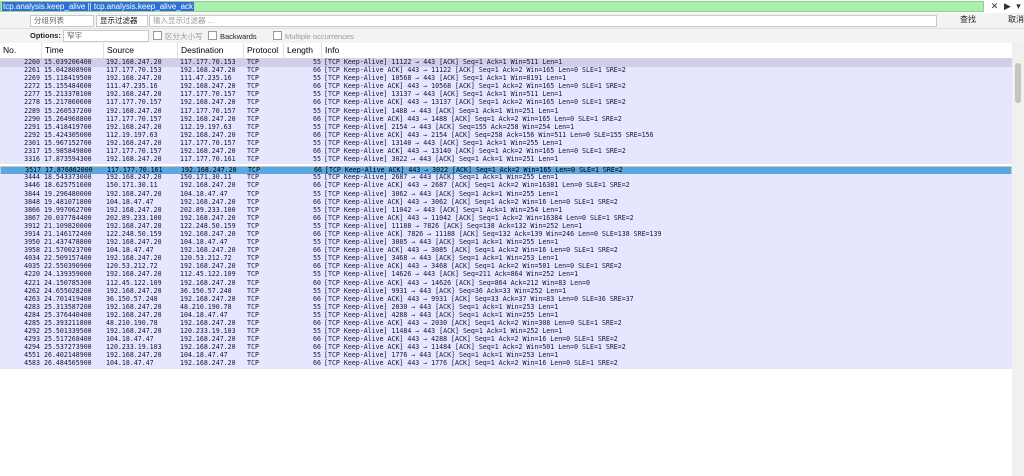 This screenshot has width=1024, height=476. Describe the element at coordinates (134, 159) in the screenshot. I see `cell-source: 192.168.247.20` at that location.